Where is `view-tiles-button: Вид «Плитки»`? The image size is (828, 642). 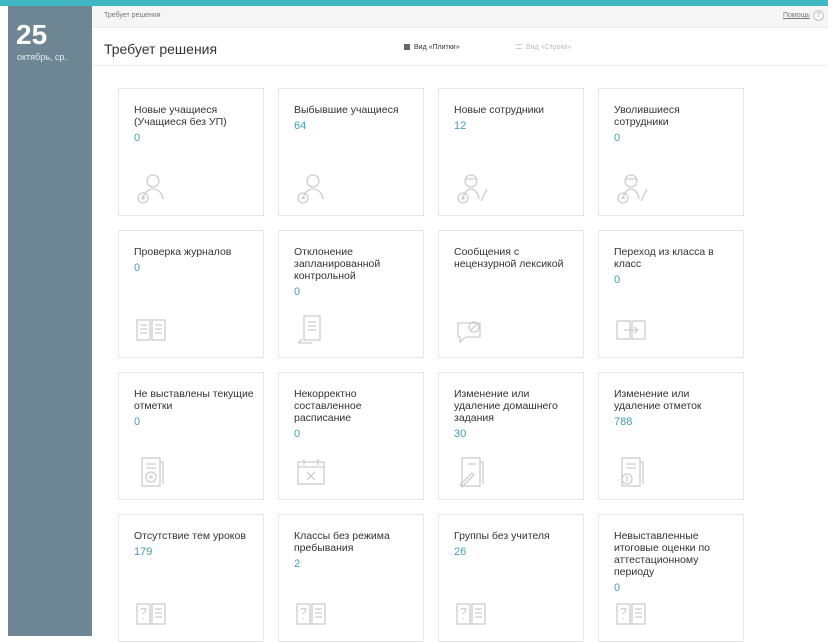
view-tiles-button: Вид «Плитки» is located at coordinates (432, 47).